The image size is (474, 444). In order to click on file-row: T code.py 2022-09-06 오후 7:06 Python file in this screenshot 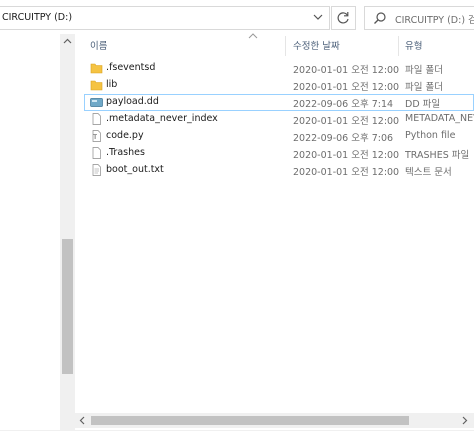, I will do `click(279, 136)`.